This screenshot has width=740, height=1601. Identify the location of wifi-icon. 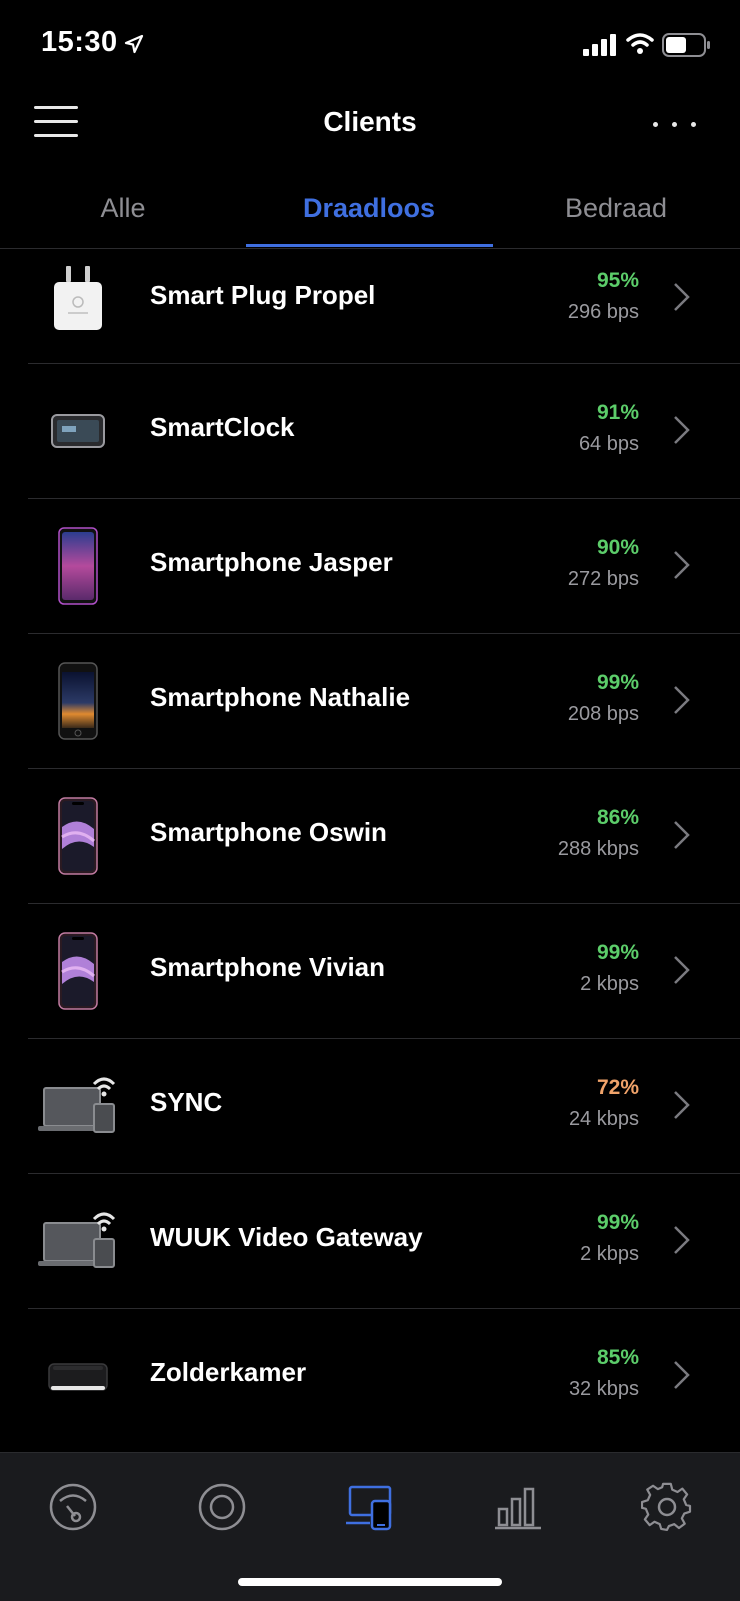
(640, 43).